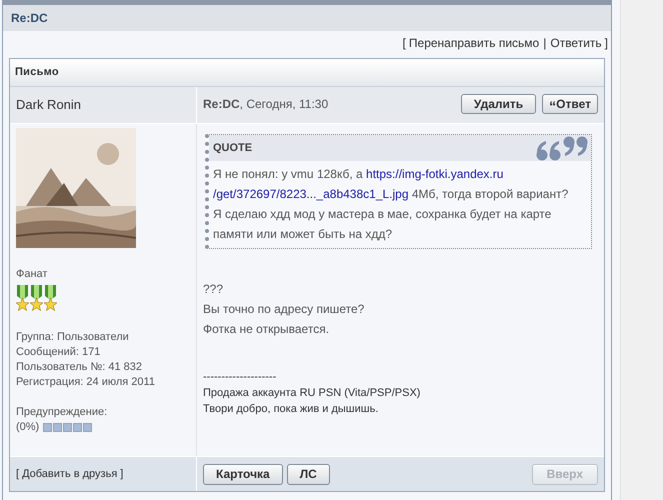 The height and width of the screenshot is (500, 663). What do you see at coordinates (266, 329) in the screenshot?
I see `message-text: Фотка не открывается.` at bounding box center [266, 329].